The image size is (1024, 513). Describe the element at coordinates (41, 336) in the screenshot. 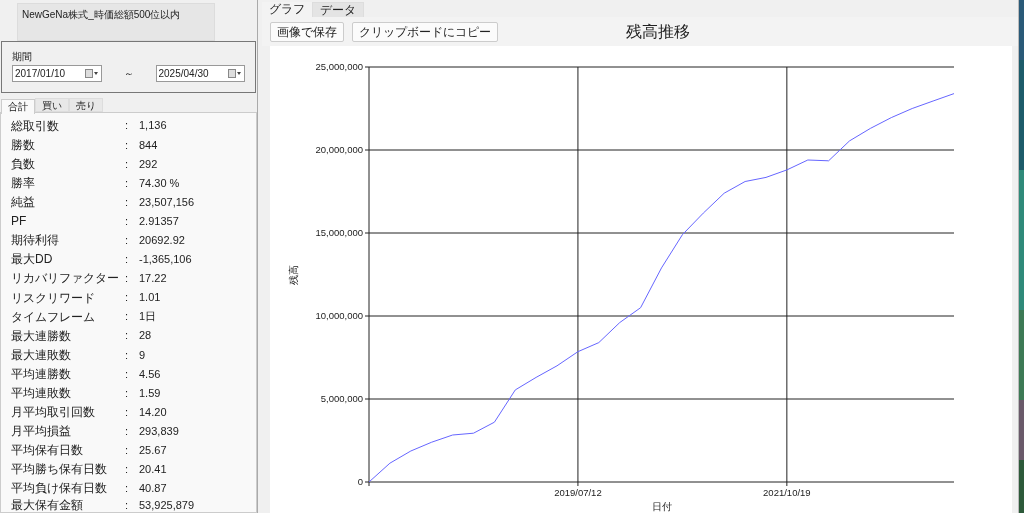

I see `stat-label: 最大連勝数` at that location.